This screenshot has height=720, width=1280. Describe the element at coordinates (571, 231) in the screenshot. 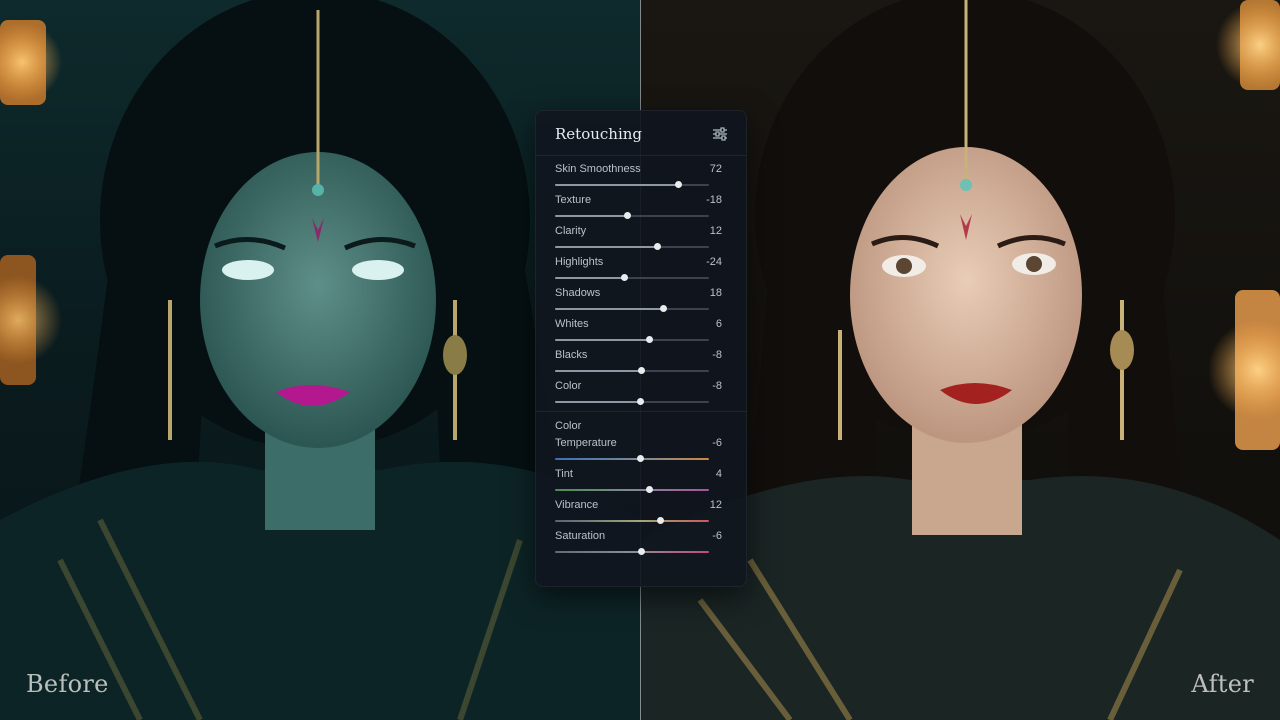

I see `slider-label: Clarity` at that location.